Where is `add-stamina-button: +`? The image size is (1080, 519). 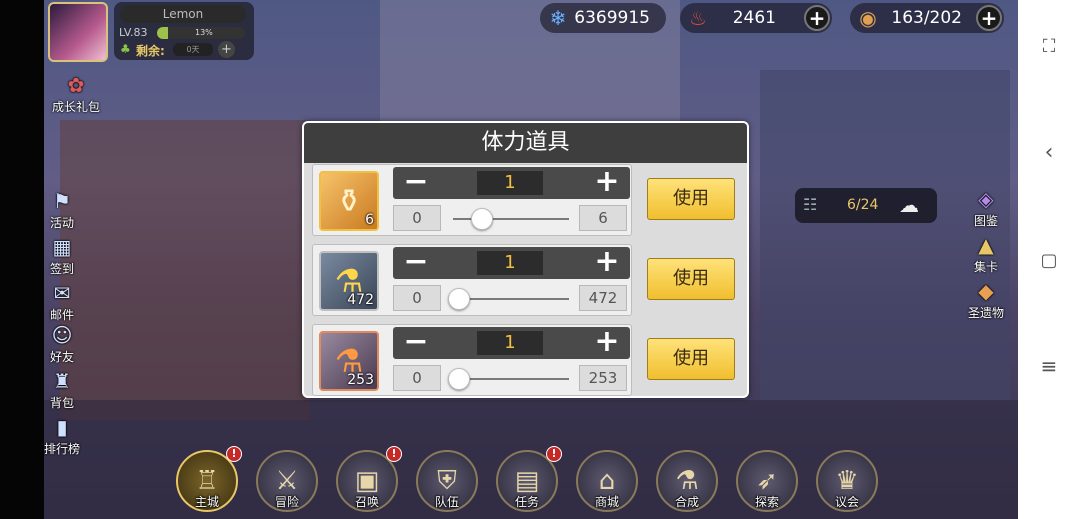
add-stamina-button: + is located at coordinates (989, 18).